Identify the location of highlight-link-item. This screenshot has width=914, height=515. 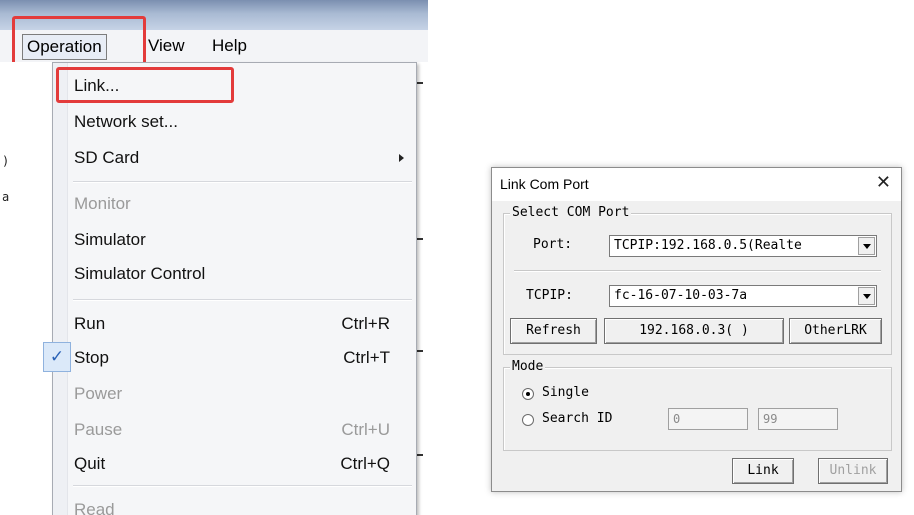
(145, 85).